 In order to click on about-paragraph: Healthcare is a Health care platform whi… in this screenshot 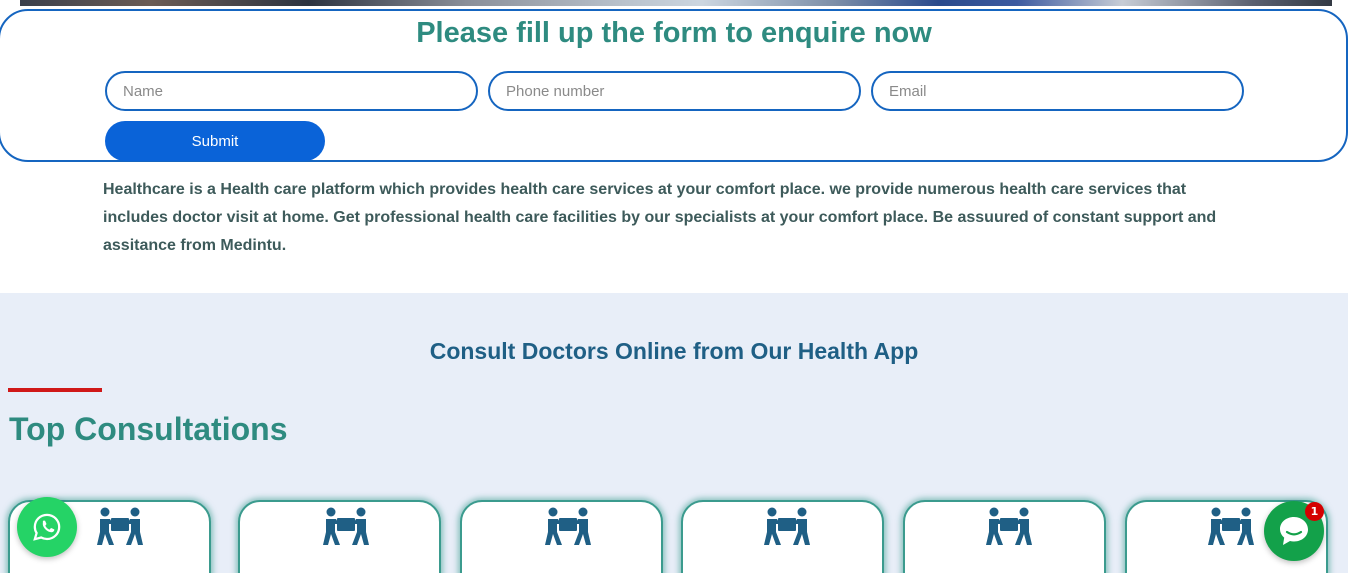, I will do `click(660, 217)`.